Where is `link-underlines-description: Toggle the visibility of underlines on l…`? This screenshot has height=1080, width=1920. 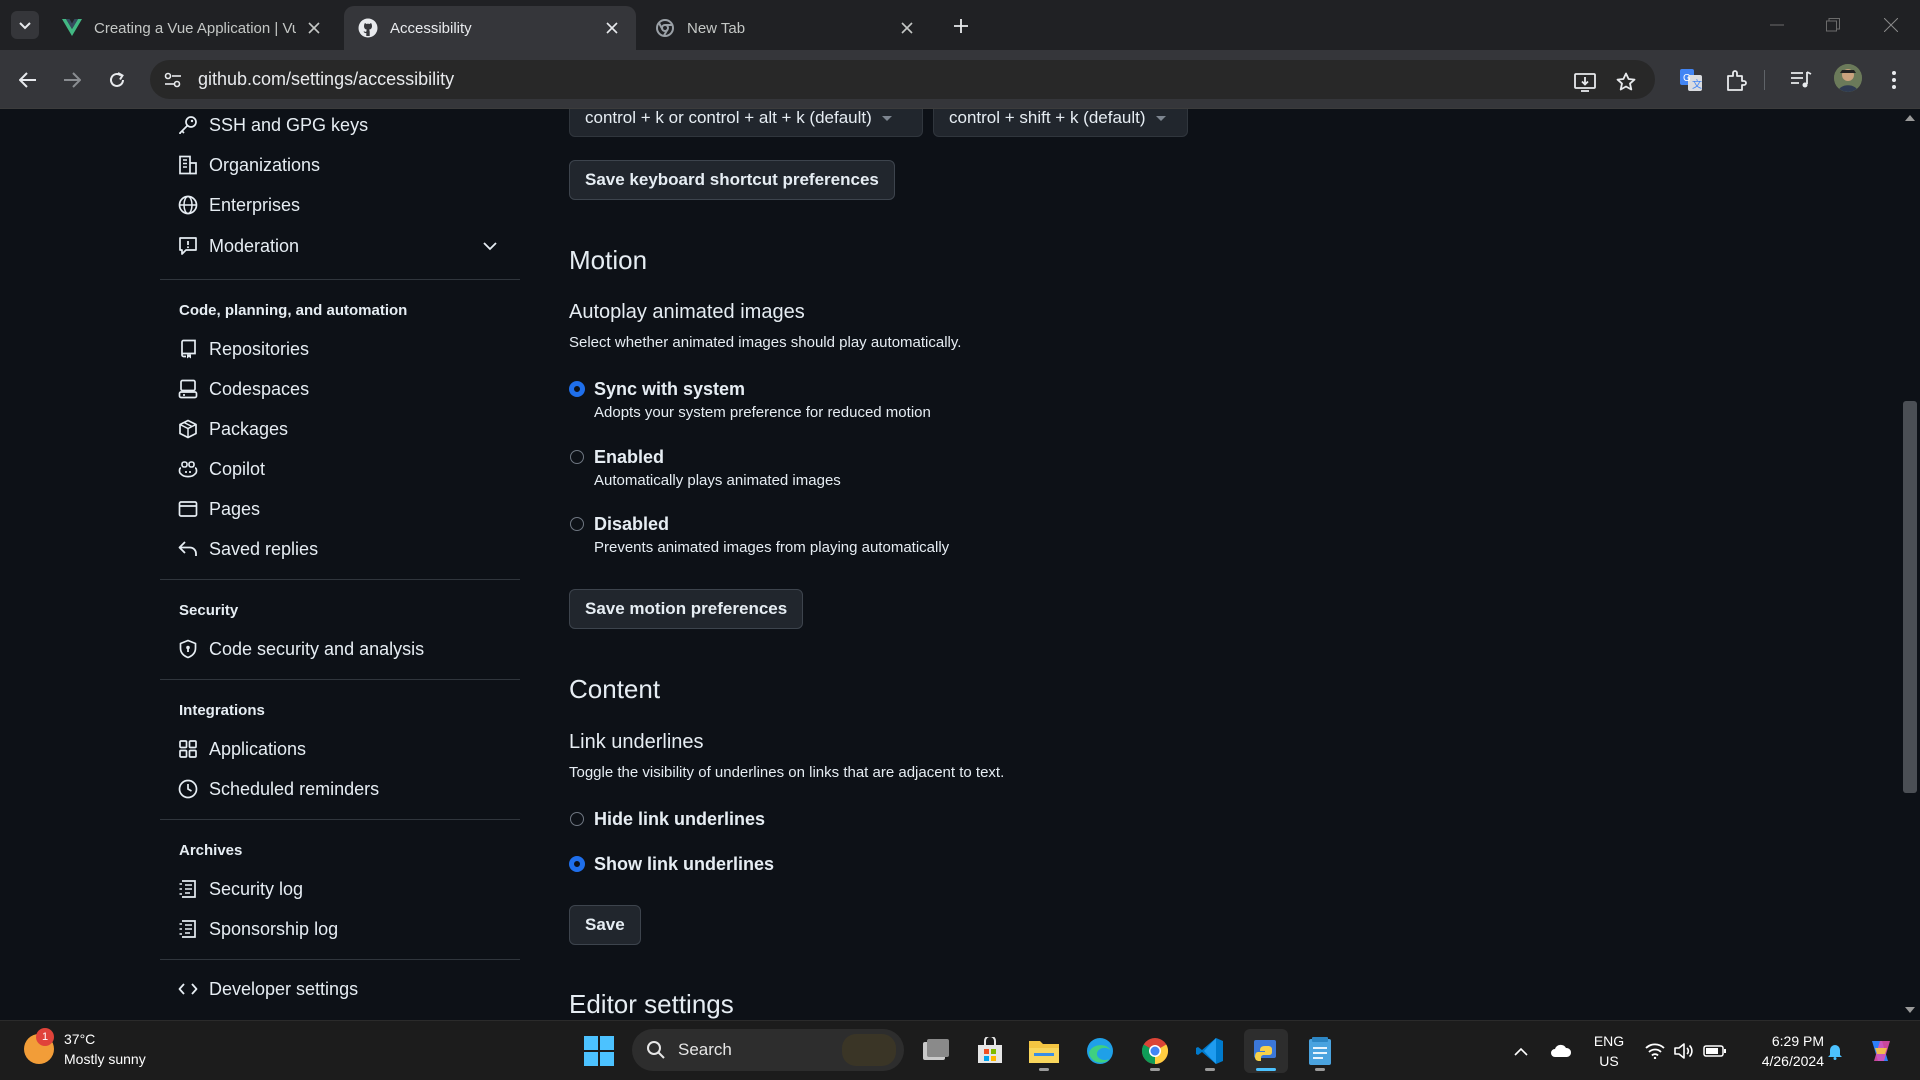 link-underlines-description: Toggle the visibility of underlines on l… is located at coordinates (787, 772).